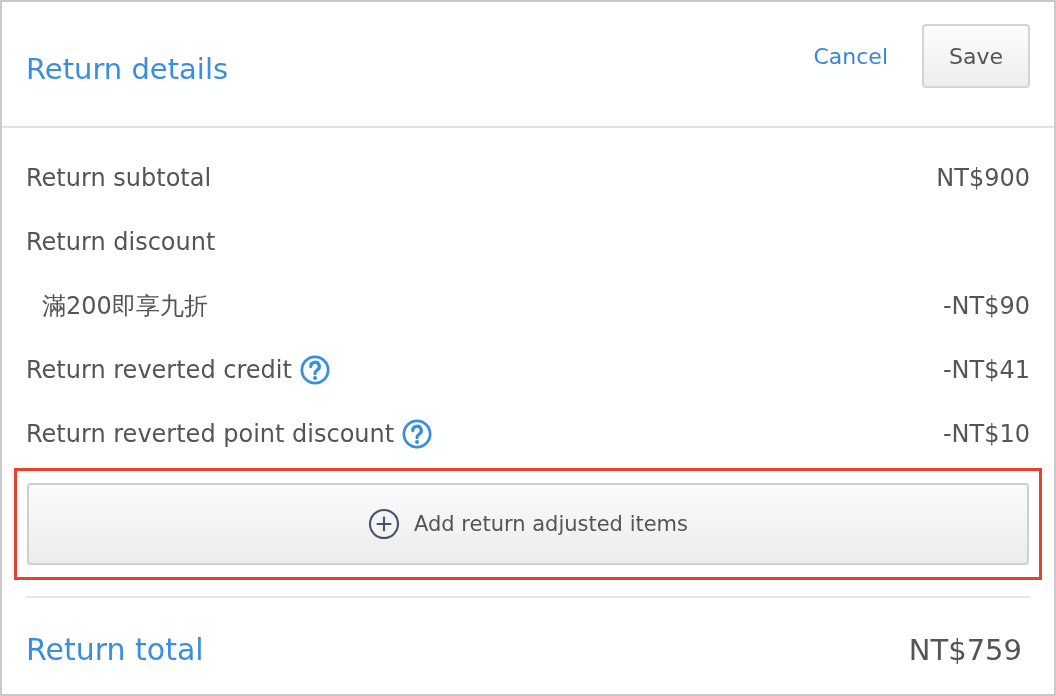  I want to click on row-label: Return reverted credit, so click(159, 370).